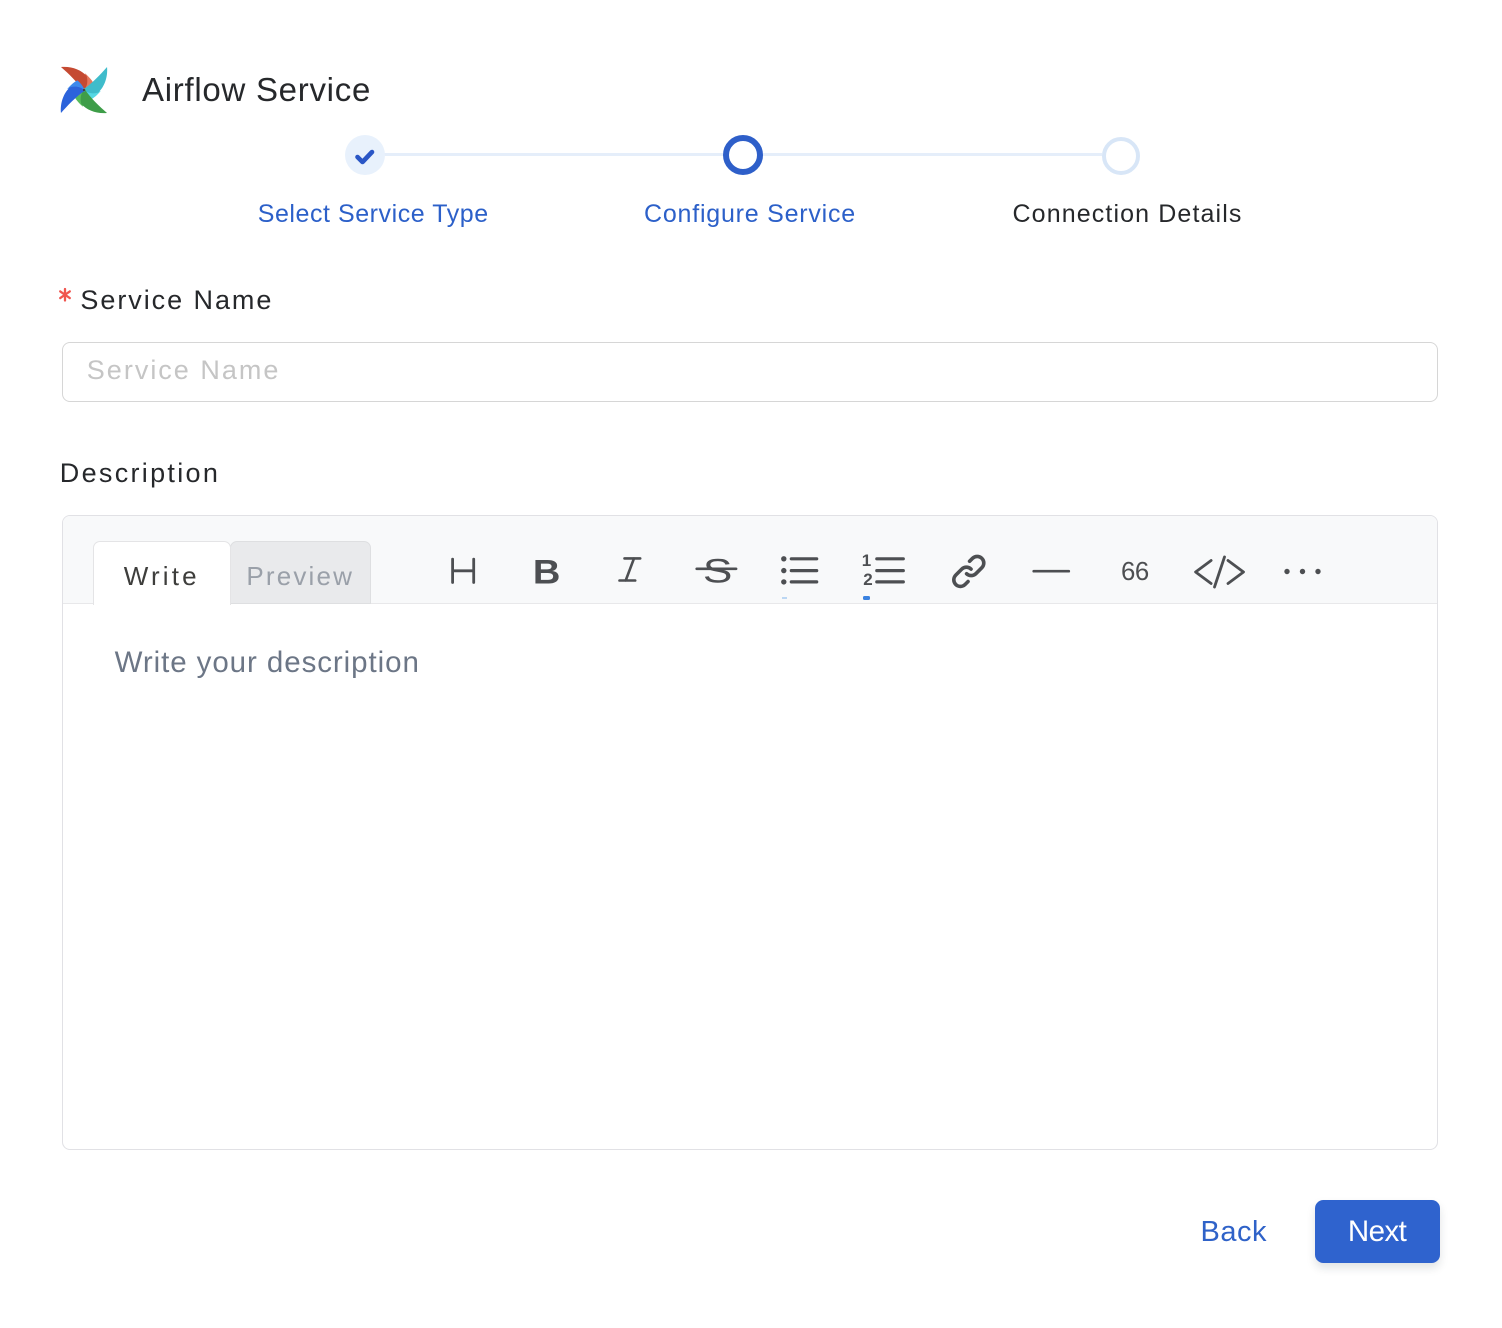  I want to click on svg-text: 1, so click(866, 560).